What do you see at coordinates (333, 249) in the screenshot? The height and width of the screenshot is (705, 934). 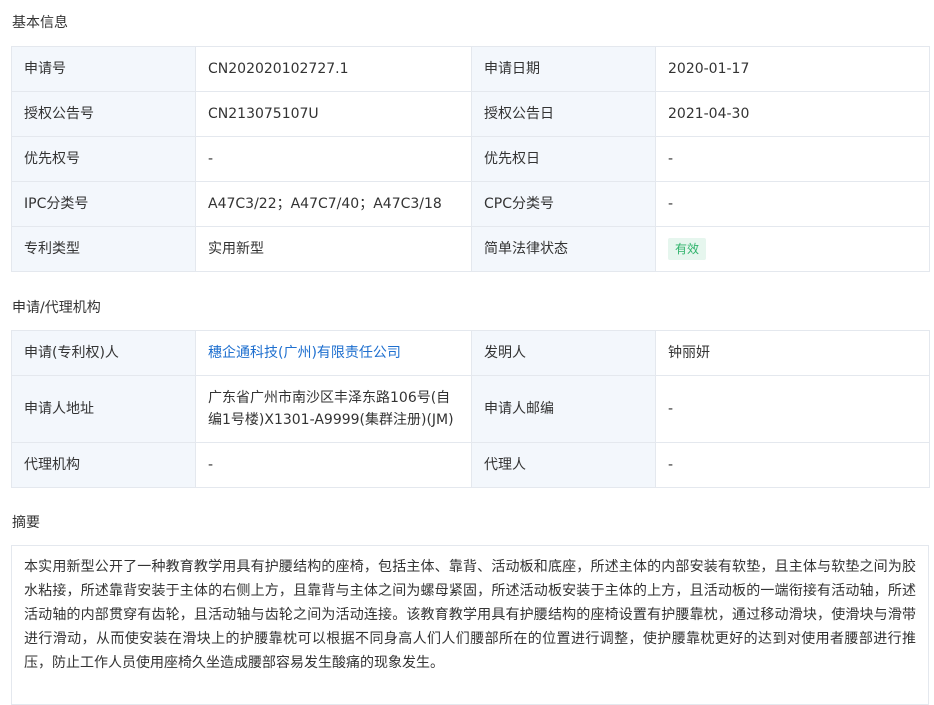 I see `patent-type: 实用新型` at bounding box center [333, 249].